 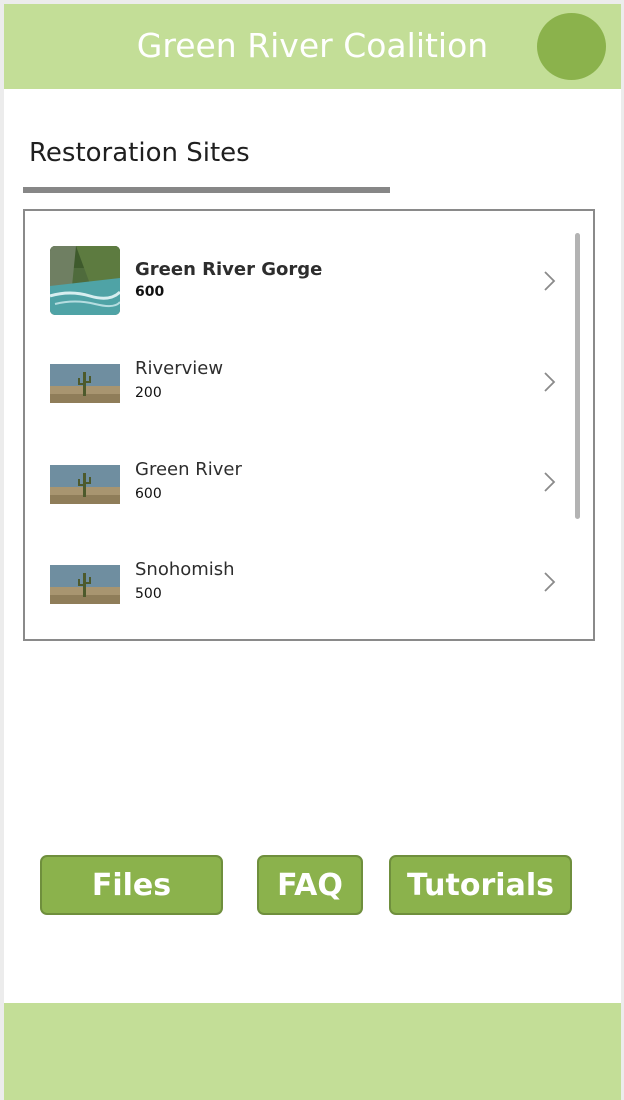 I want to click on section-underline, so click(x=206, y=190).